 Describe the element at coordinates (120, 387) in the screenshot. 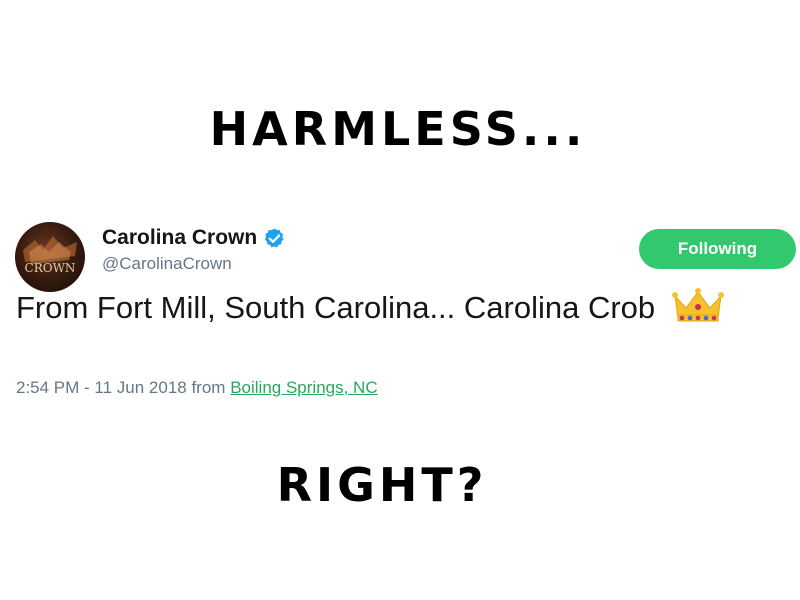

I see `tweet-timestamp: 2:54 PM - 11 Jun 2018 from` at that location.